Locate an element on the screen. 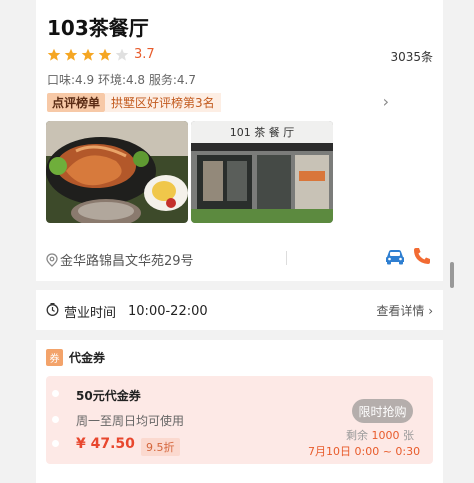 The image size is (474, 483). rating-row: 3.7 is located at coordinates (101, 54).